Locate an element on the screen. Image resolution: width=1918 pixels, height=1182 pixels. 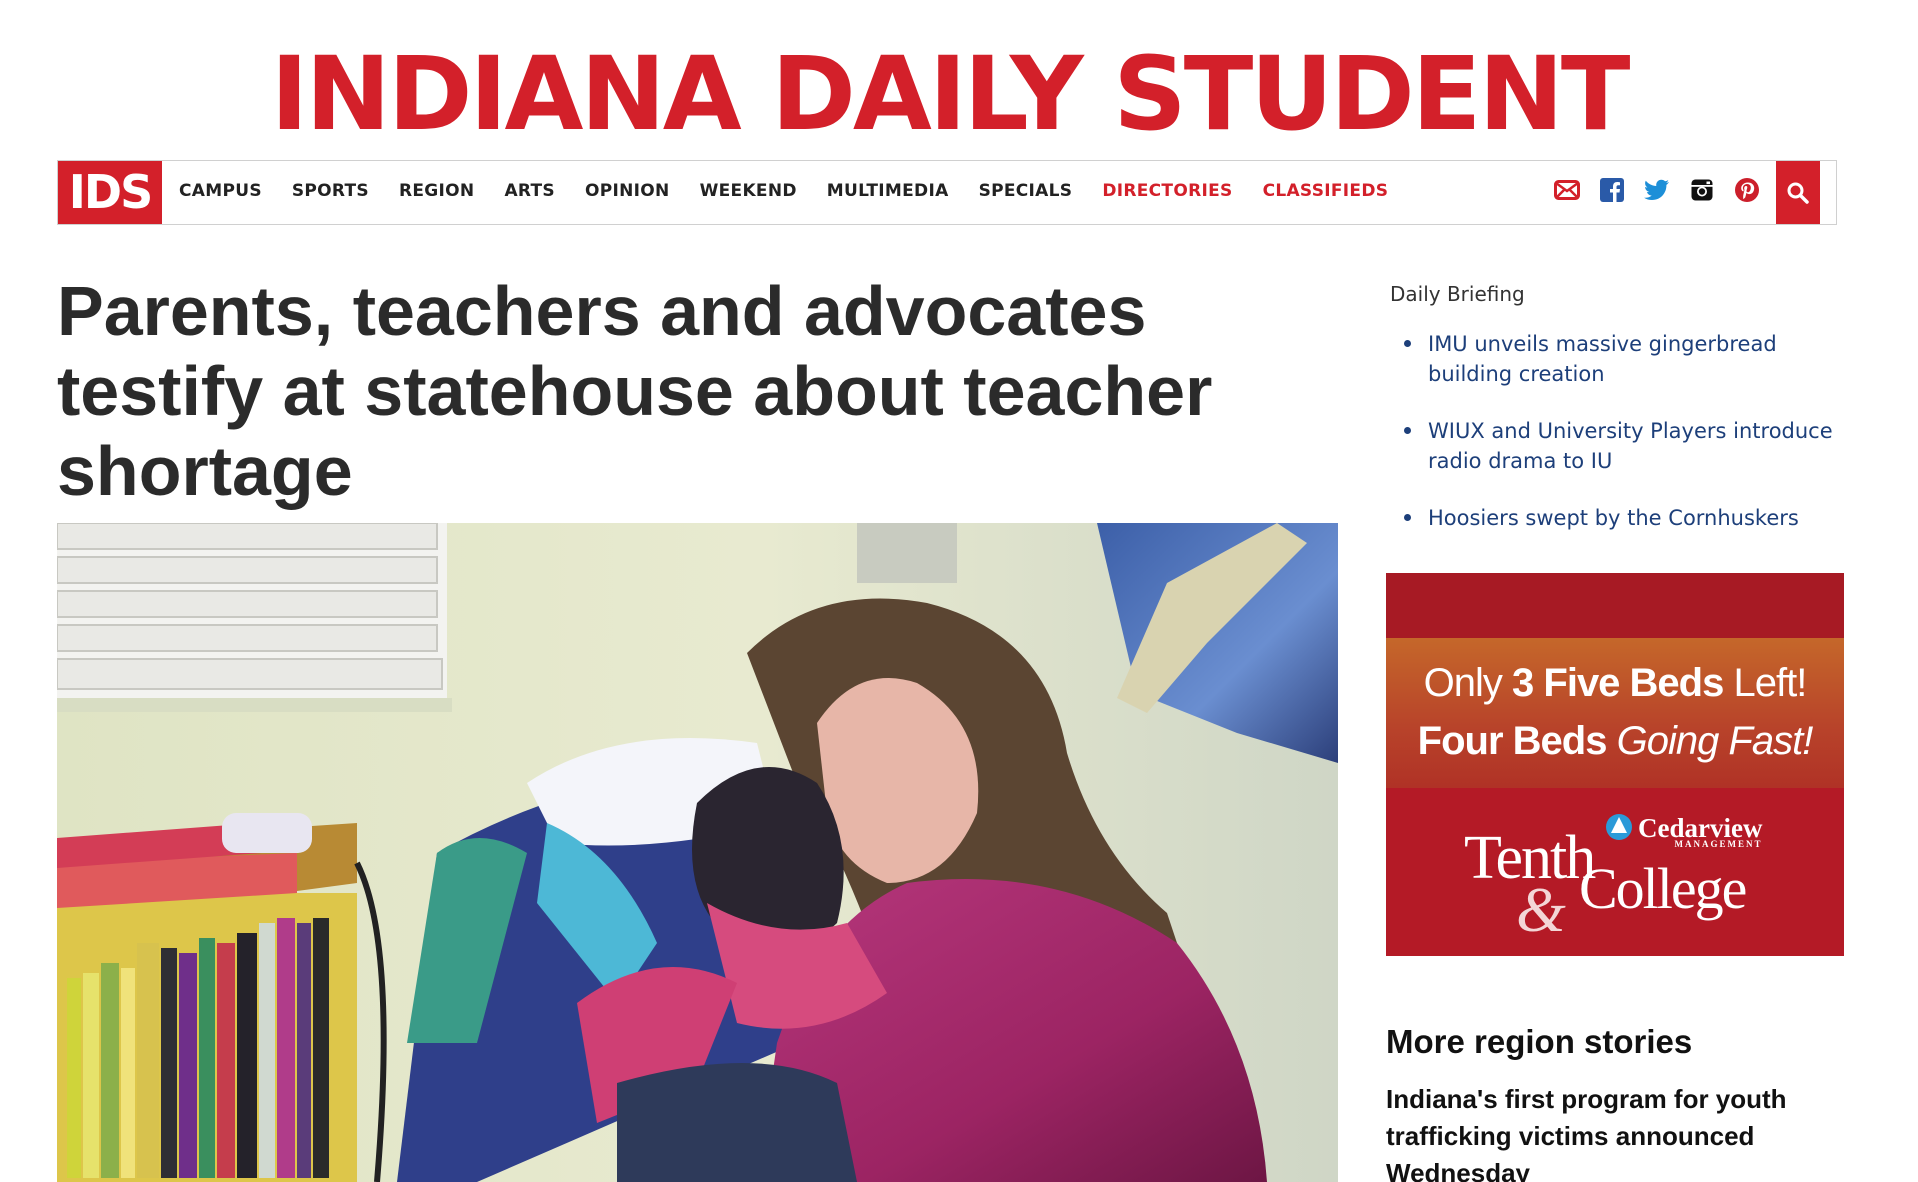
ad-text-left: Left! is located at coordinates (1770, 683).